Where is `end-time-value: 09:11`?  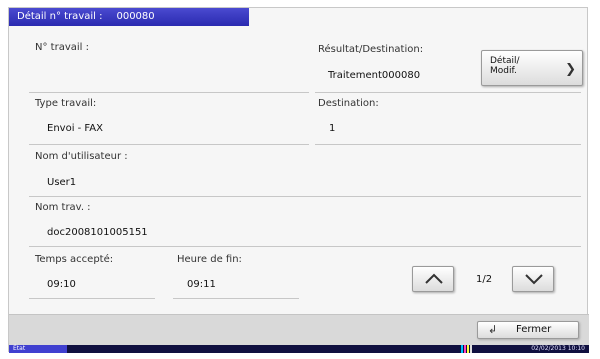
end-time-value: 09:11 is located at coordinates (201, 284).